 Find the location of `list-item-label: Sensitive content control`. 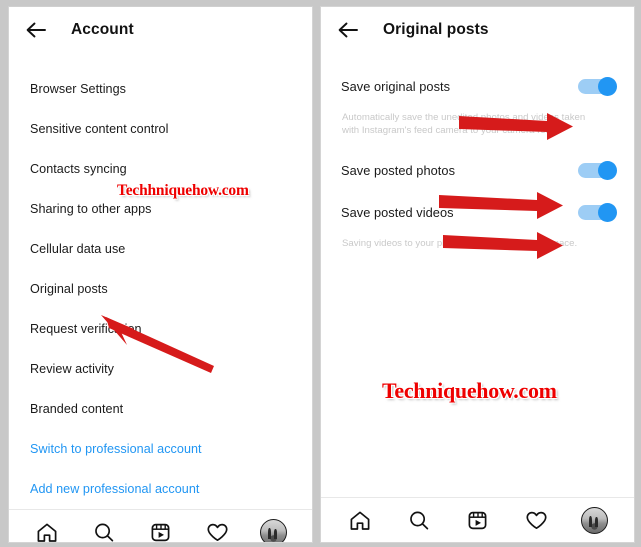

list-item-label: Sensitive content control is located at coordinates (99, 129).